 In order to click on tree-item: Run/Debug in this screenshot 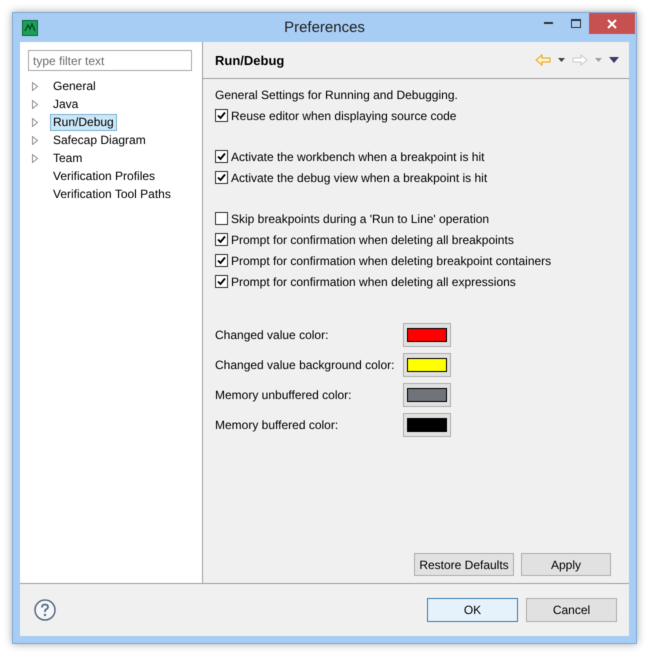, I will do `click(83, 122)`.